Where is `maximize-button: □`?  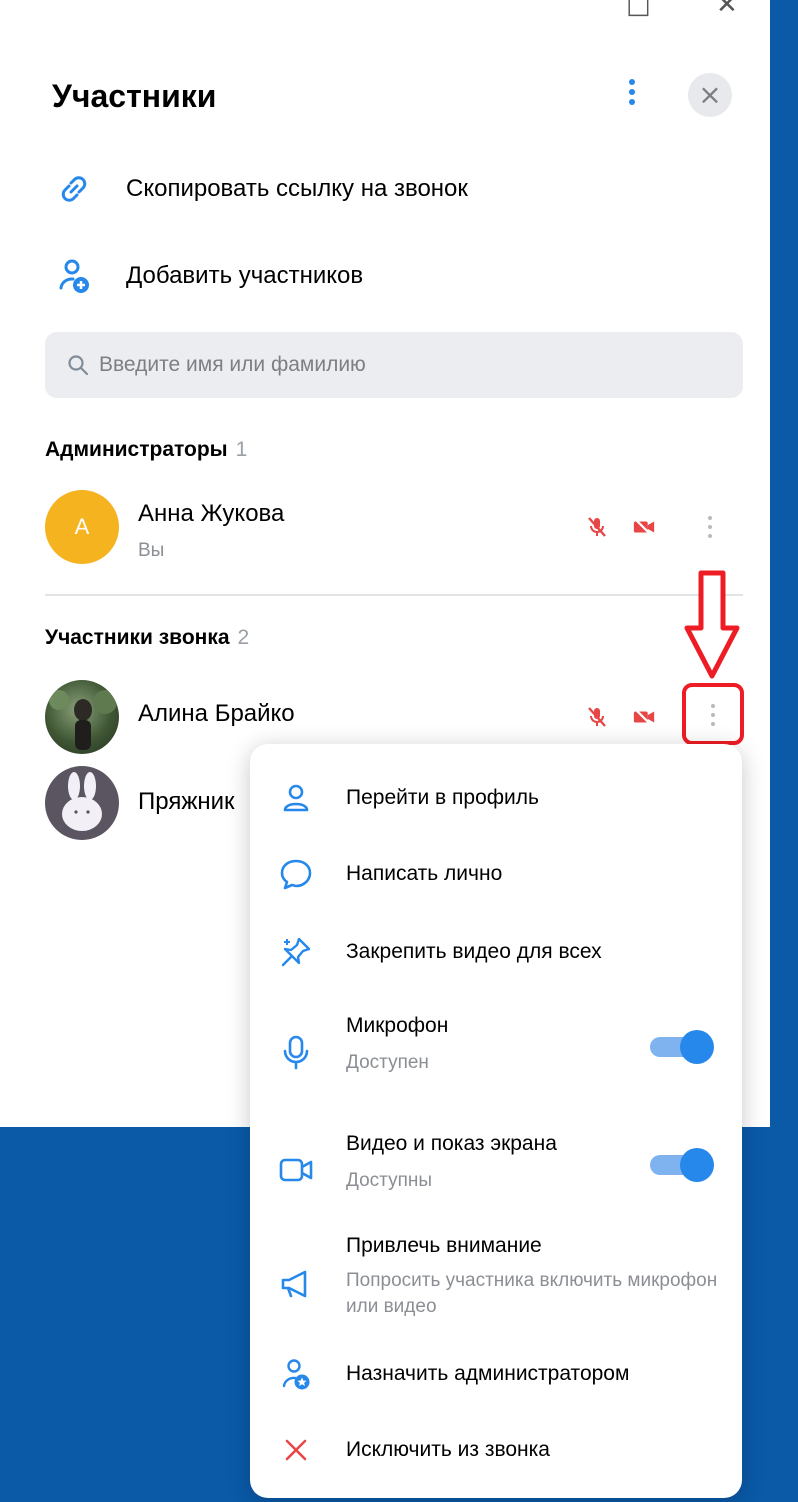 maximize-button: □ is located at coordinates (638, 10).